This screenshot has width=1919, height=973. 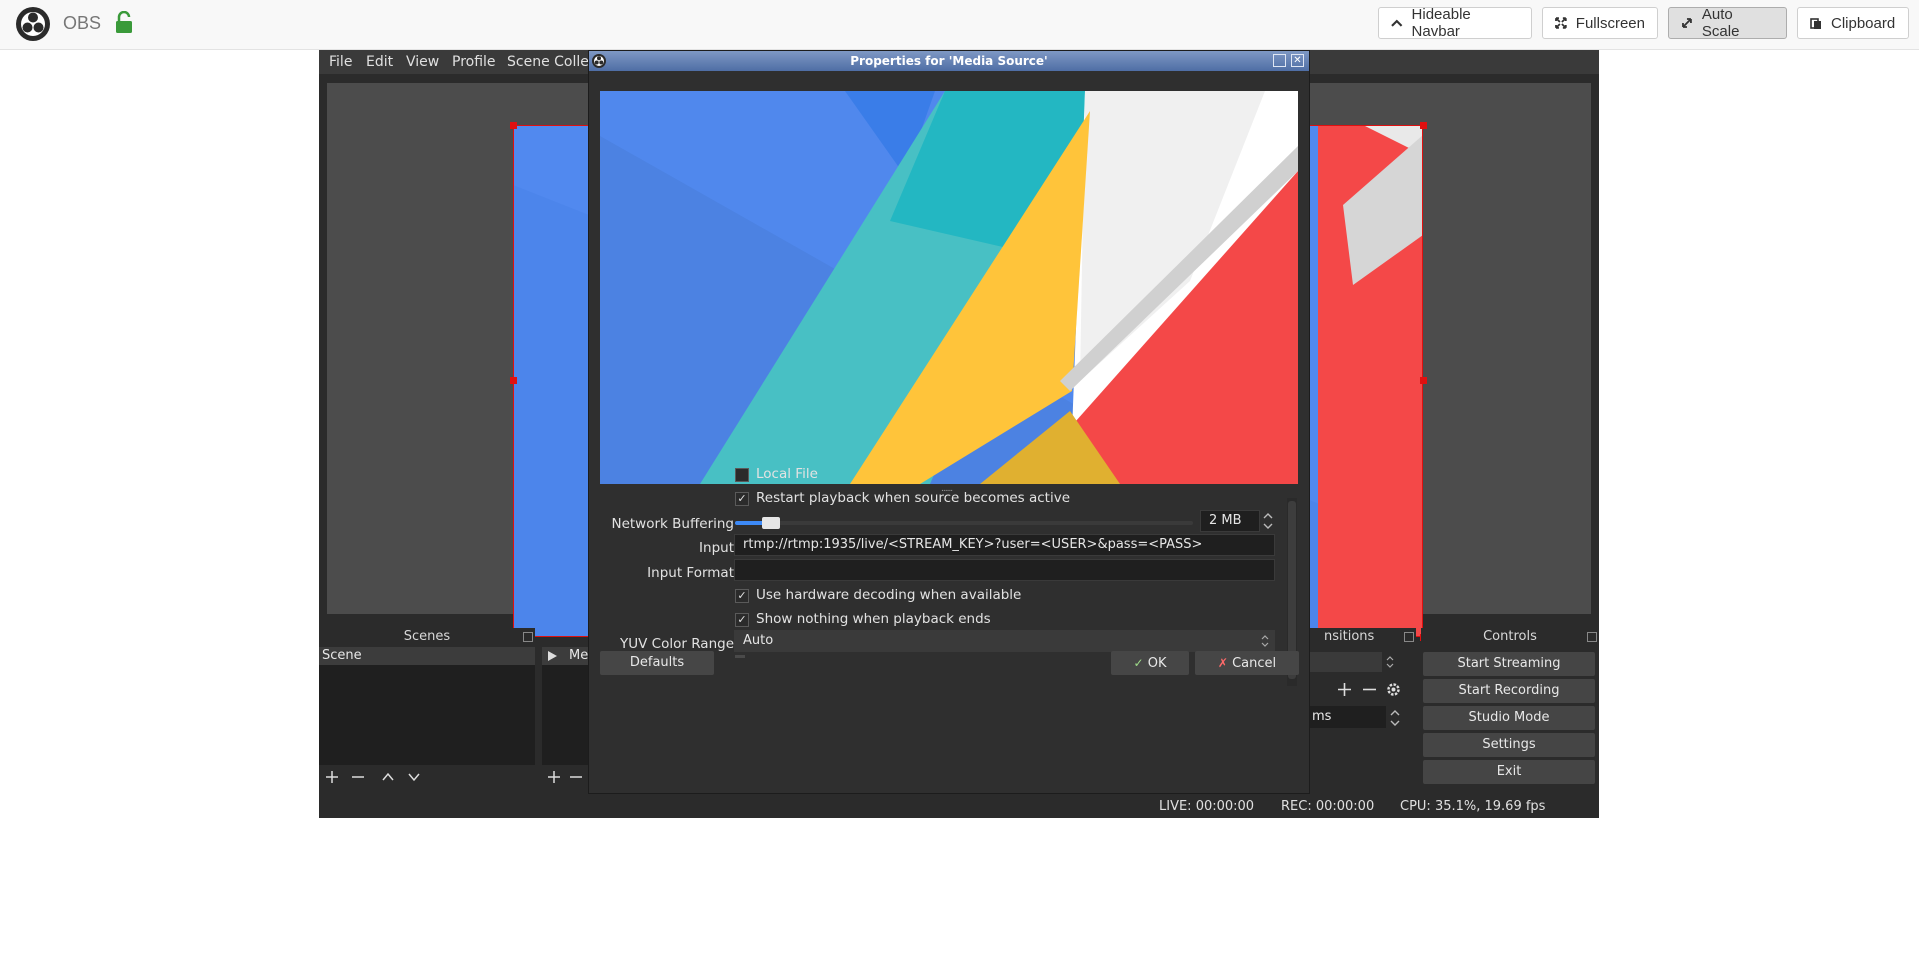 What do you see at coordinates (565, 777) in the screenshot?
I see `sources-toolbar` at bounding box center [565, 777].